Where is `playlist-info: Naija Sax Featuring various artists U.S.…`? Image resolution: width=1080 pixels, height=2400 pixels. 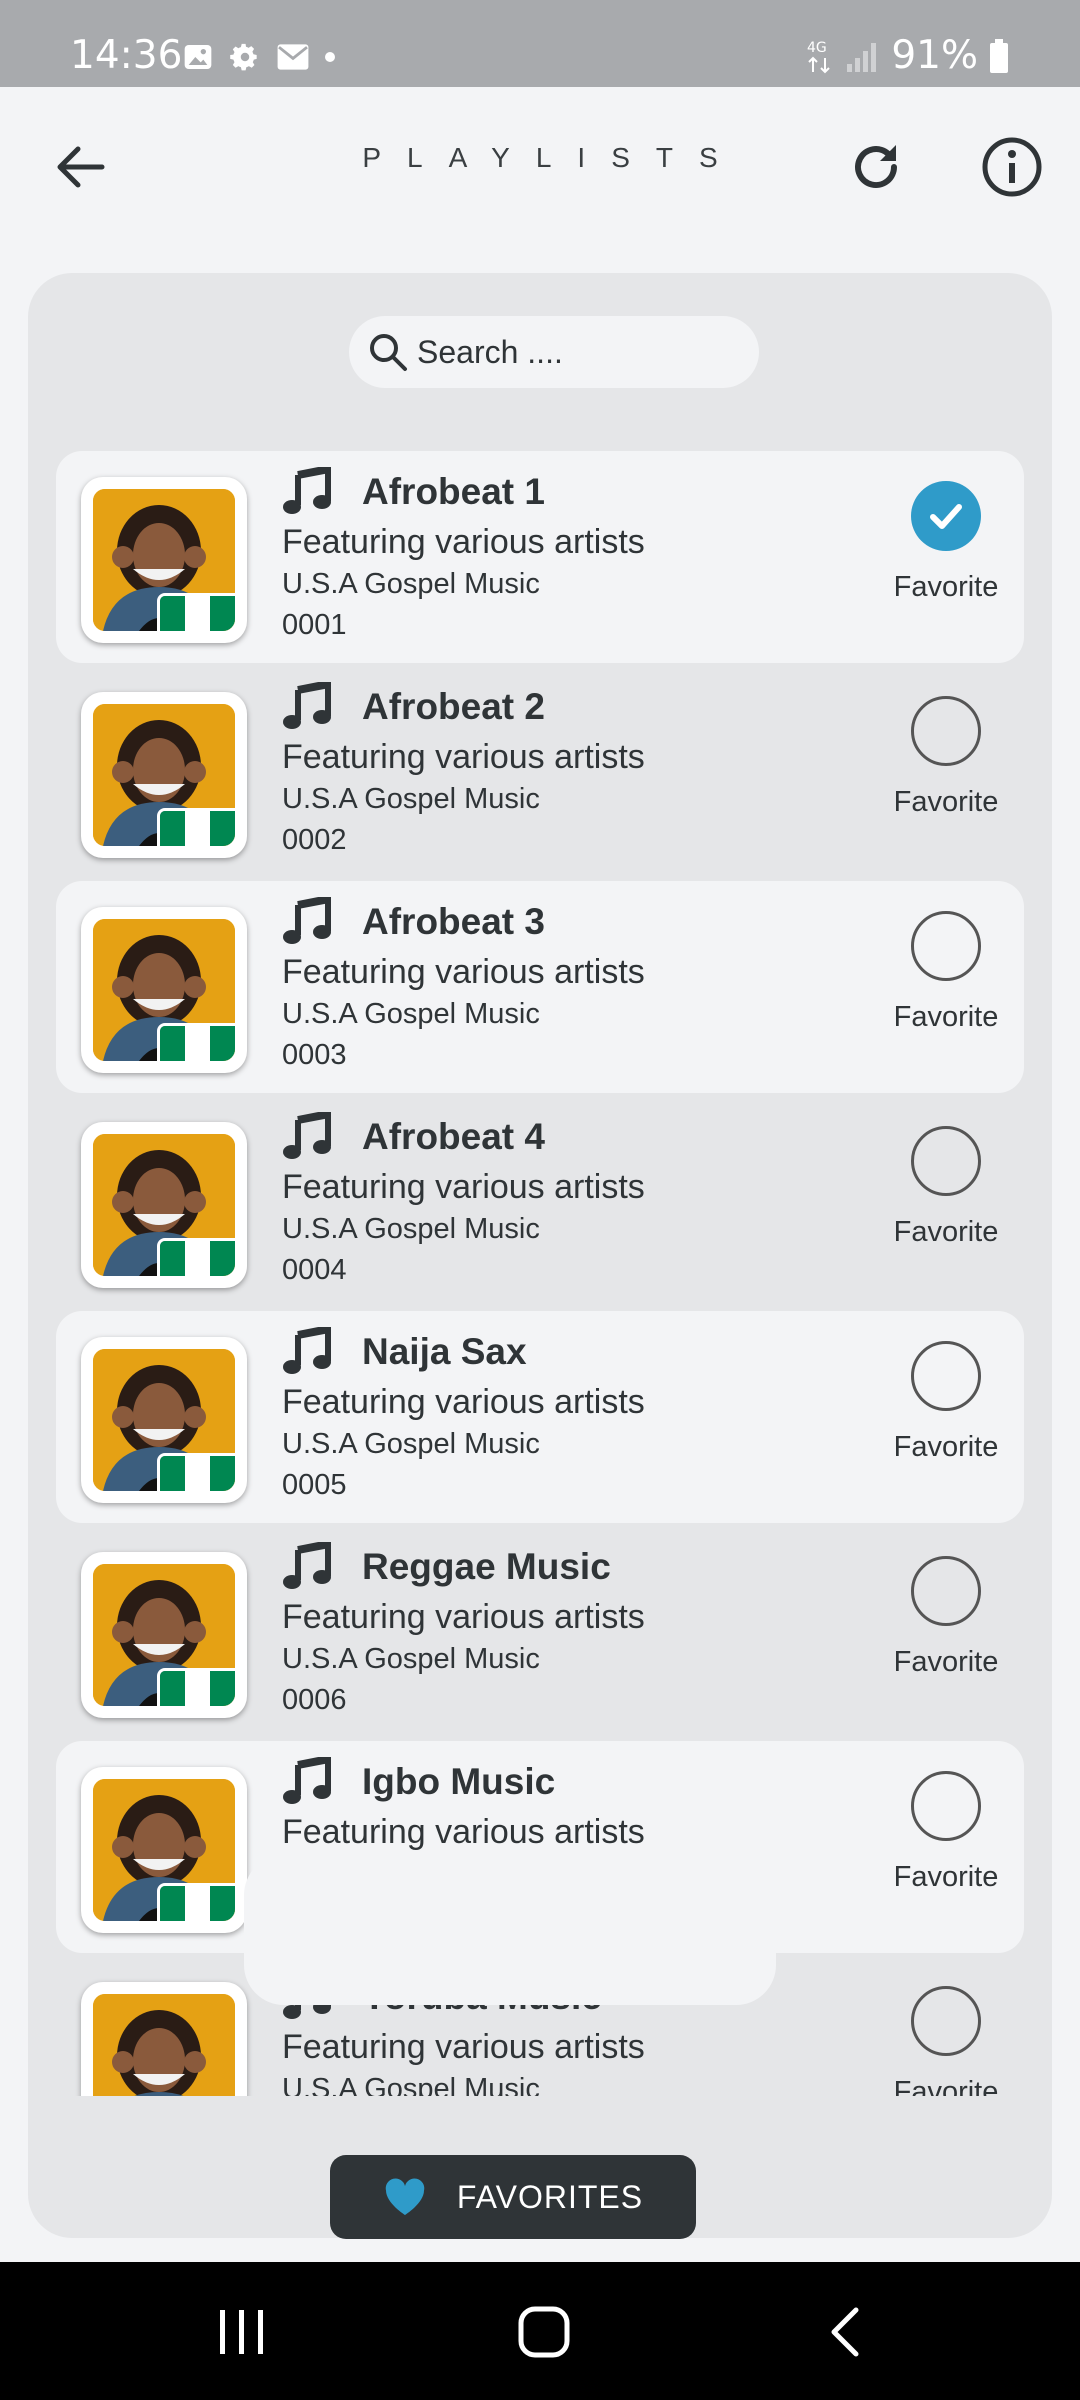
playlist-info: Naija Sax Featuring various artists U.S.… is located at coordinates (463, 1412).